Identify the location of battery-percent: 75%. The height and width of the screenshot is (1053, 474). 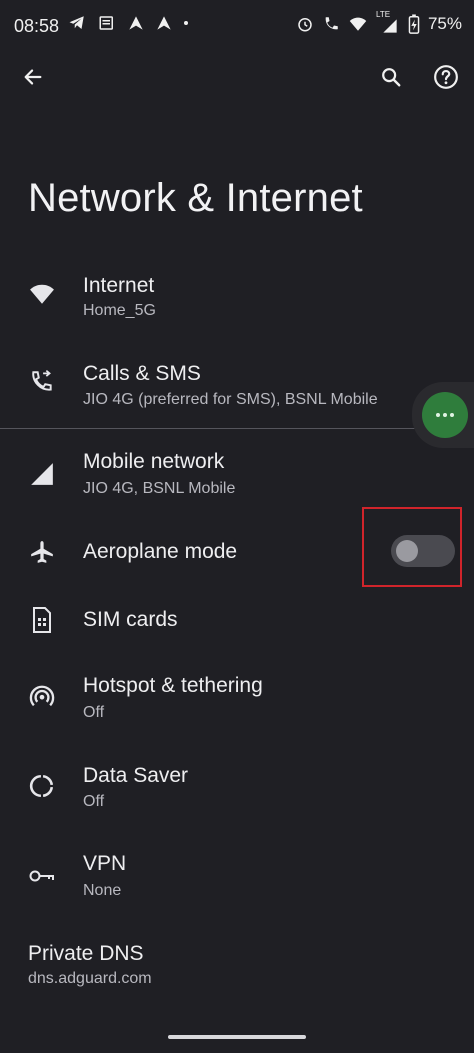
(444, 23).